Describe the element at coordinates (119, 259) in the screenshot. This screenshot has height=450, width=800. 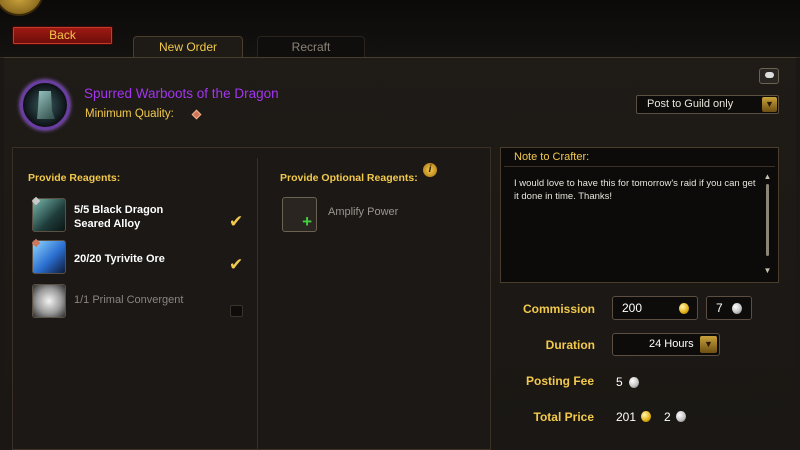
I see `reagent-name-2: 20/20 Tyrivite Ore` at that location.